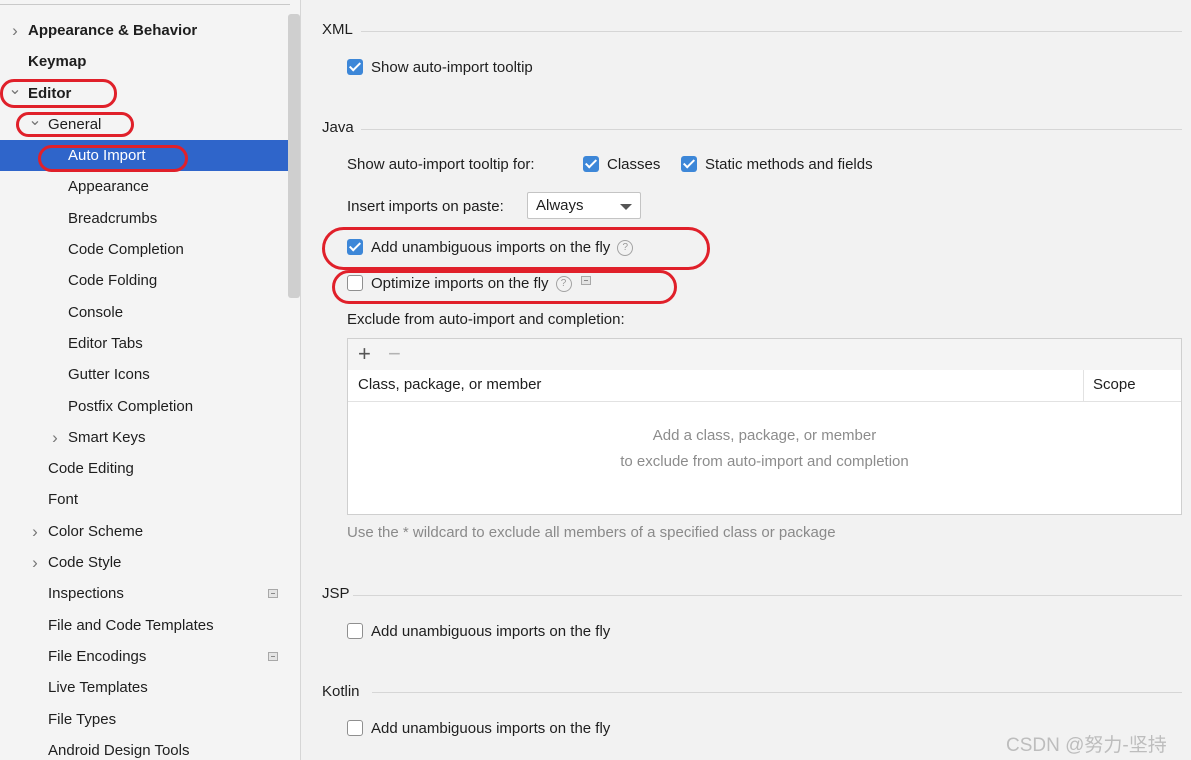 This screenshot has width=1191, height=760. I want to click on xml-section-divider, so click(771, 31).